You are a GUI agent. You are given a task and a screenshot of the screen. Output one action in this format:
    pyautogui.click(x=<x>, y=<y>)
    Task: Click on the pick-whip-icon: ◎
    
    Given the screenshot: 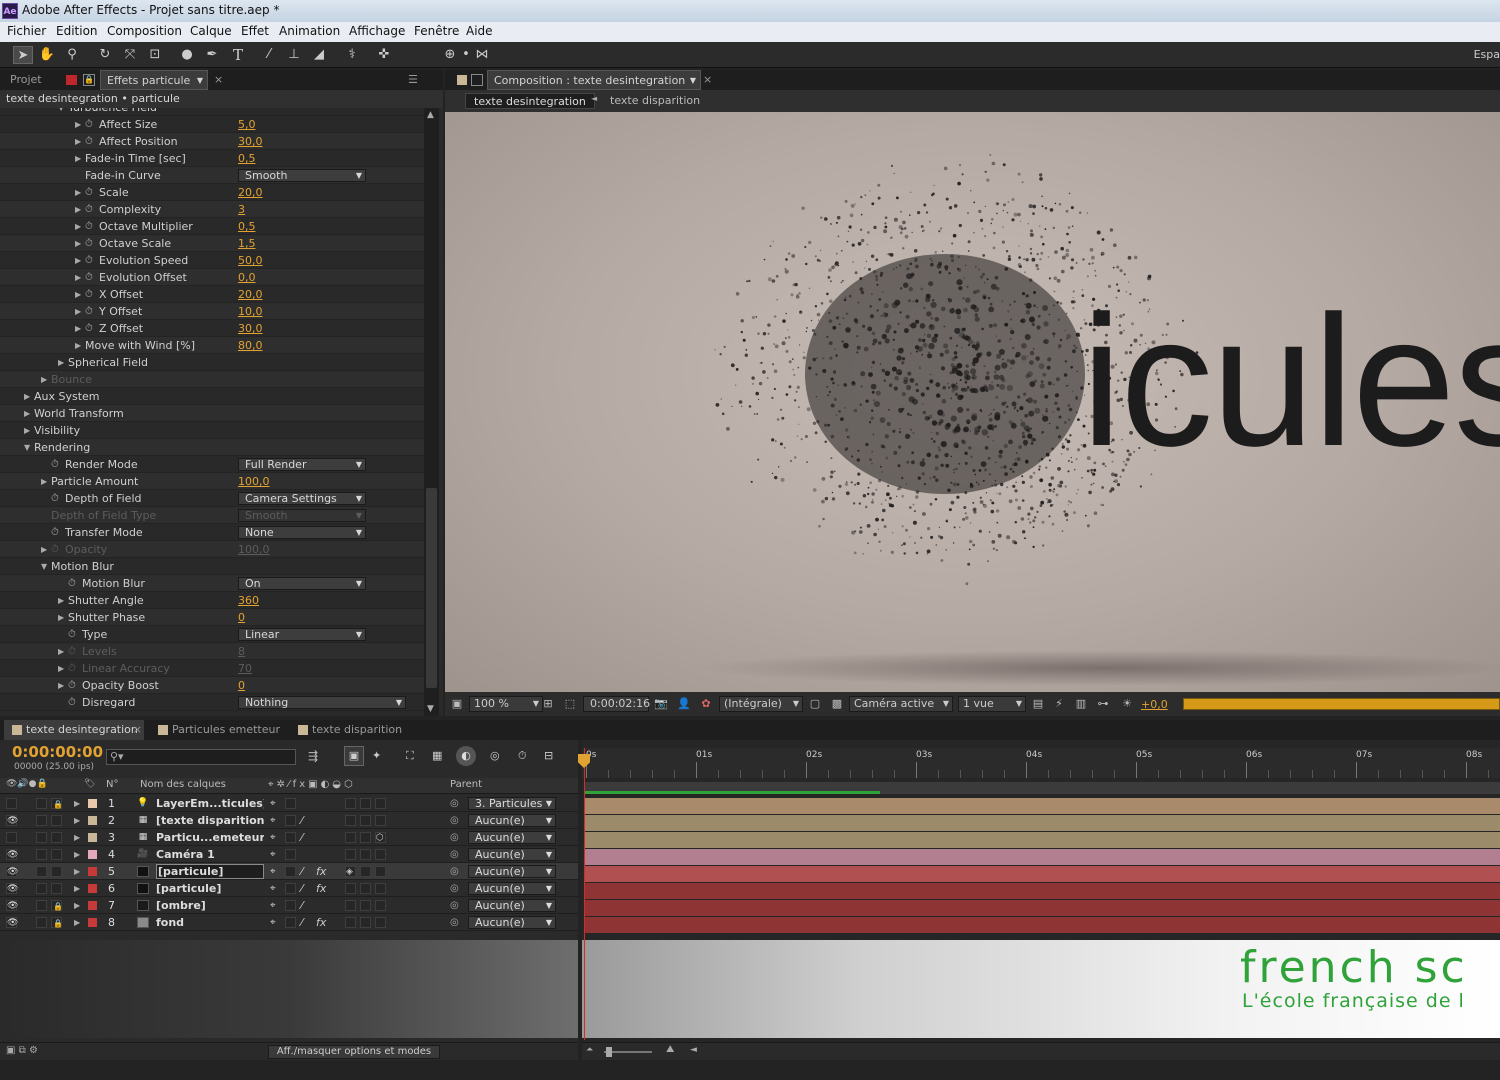 What is the action you would take?
    pyautogui.click(x=454, y=905)
    